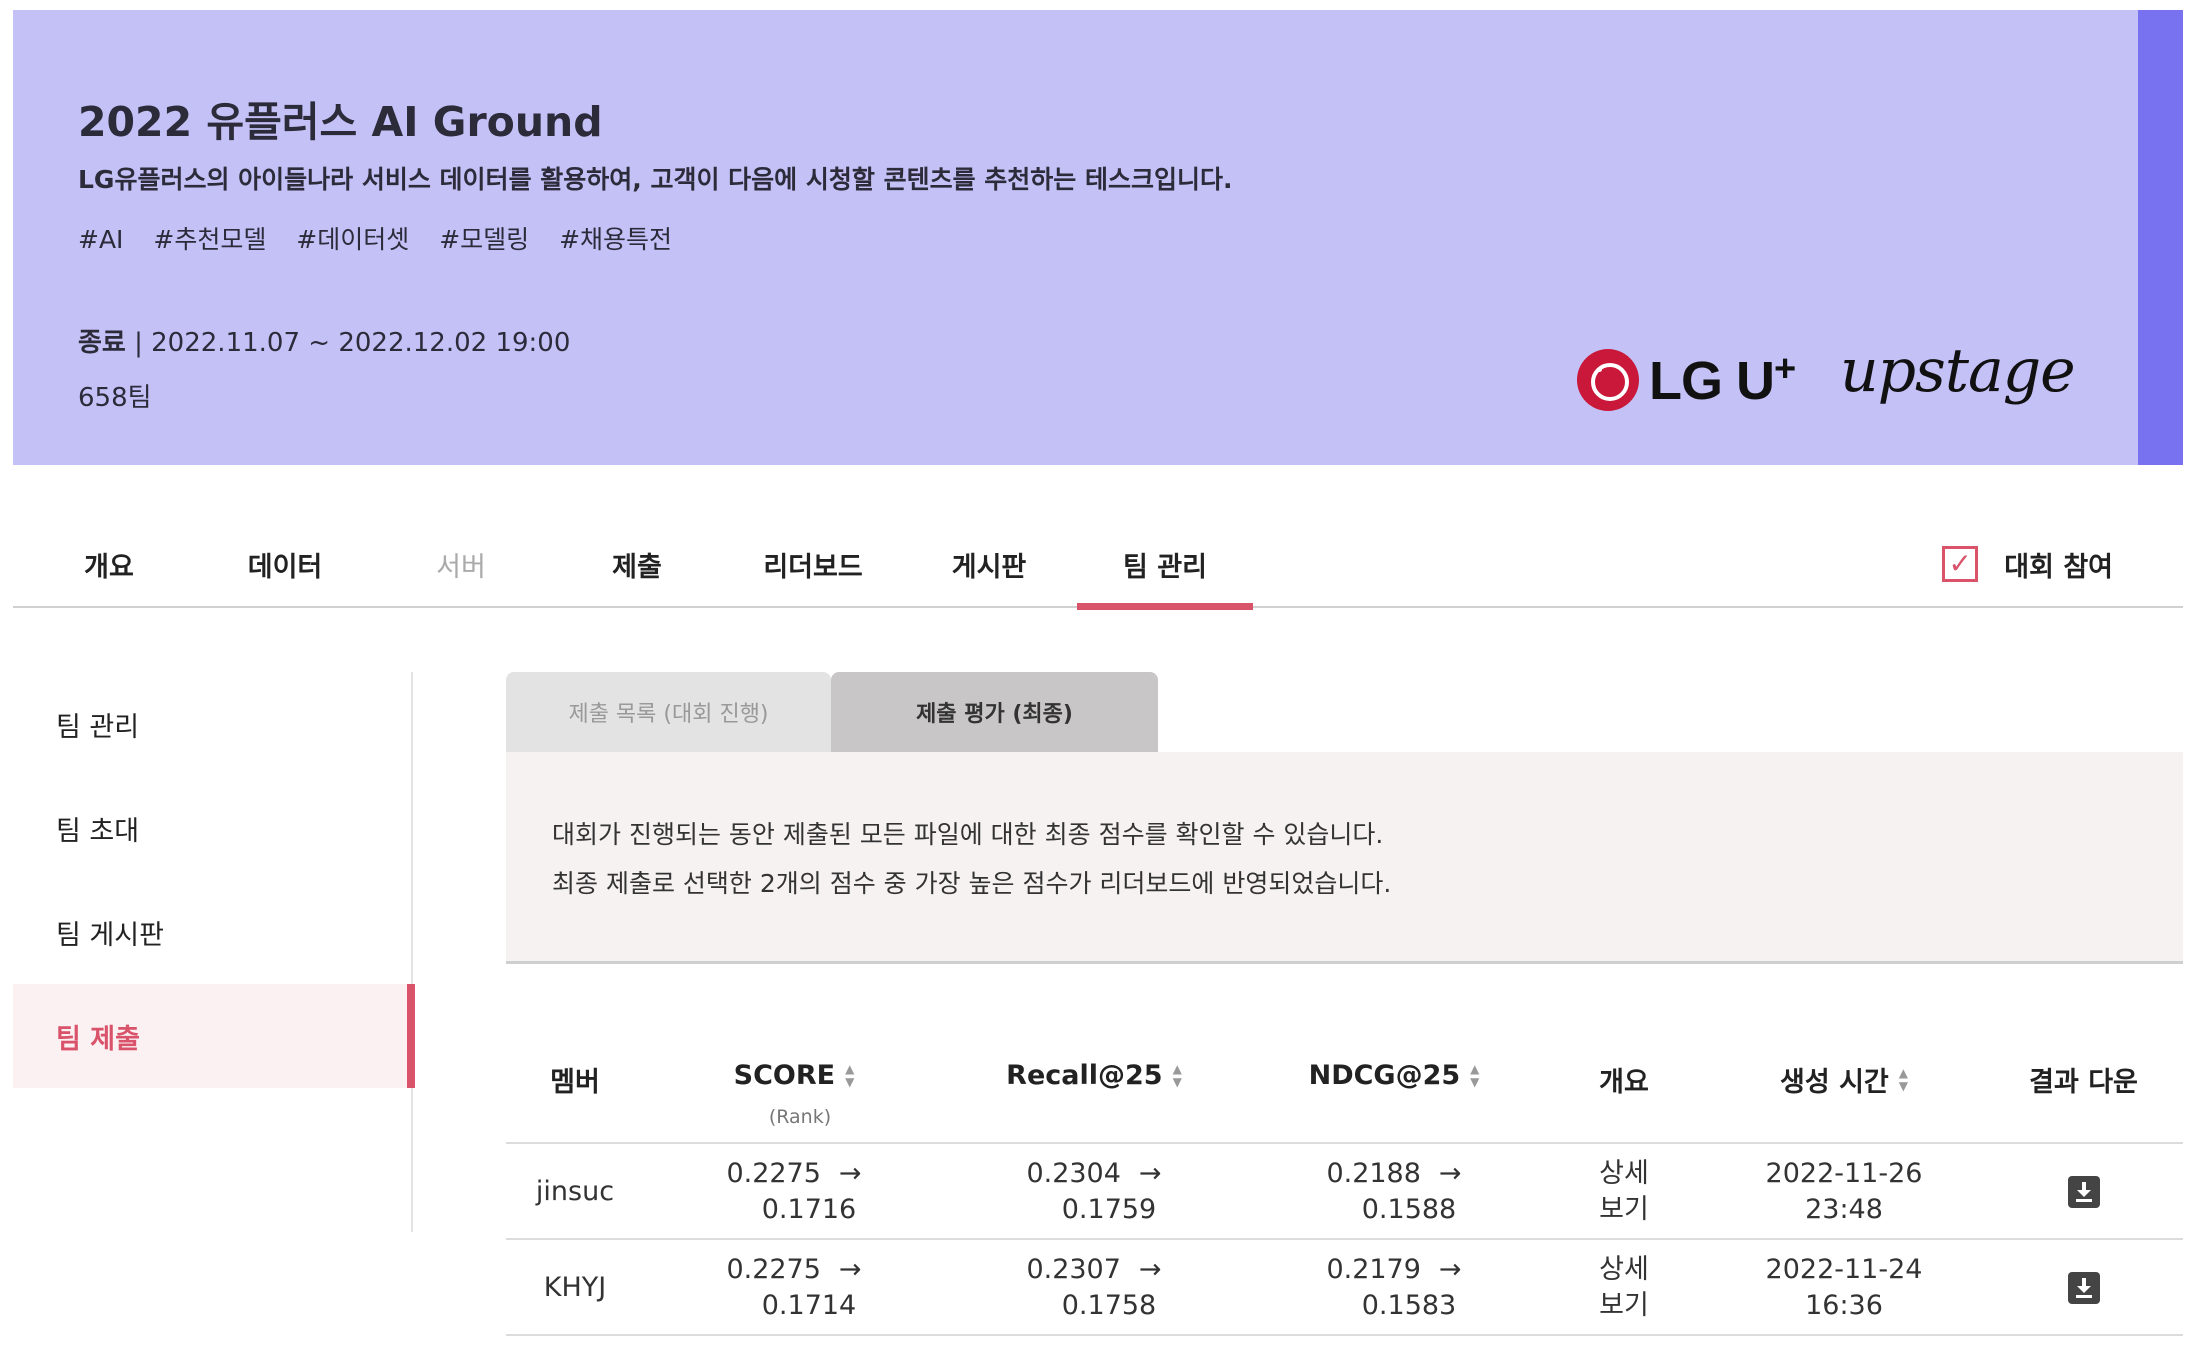 Image resolution: width=2194 pixels, height=1346 pixels. I want to click on tag: #추천모델, so click(209, 239).